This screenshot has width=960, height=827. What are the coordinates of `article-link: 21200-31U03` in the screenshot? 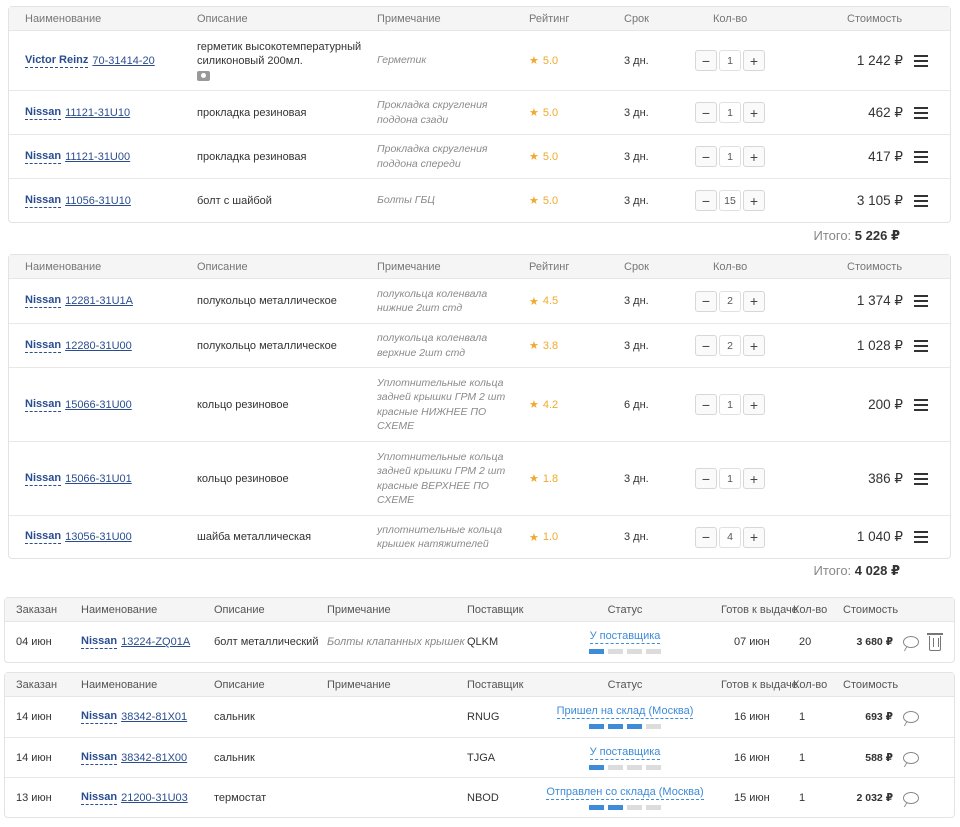 It's located at (154, 798).